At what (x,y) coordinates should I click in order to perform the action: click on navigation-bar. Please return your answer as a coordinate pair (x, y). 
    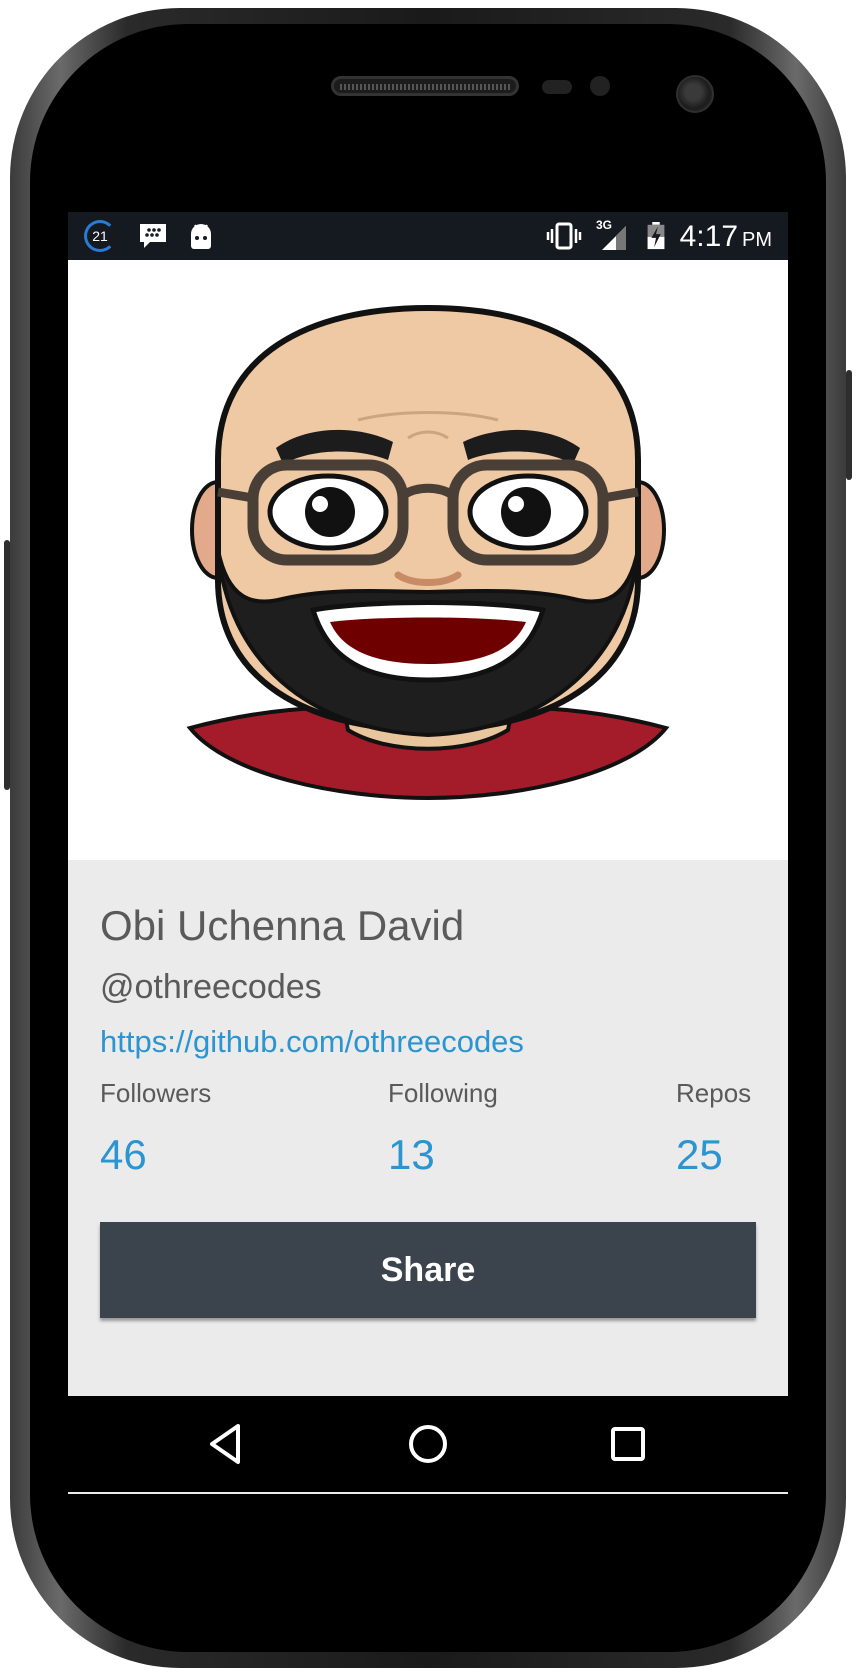
    Looking at the image, I should click on (428, 1444).